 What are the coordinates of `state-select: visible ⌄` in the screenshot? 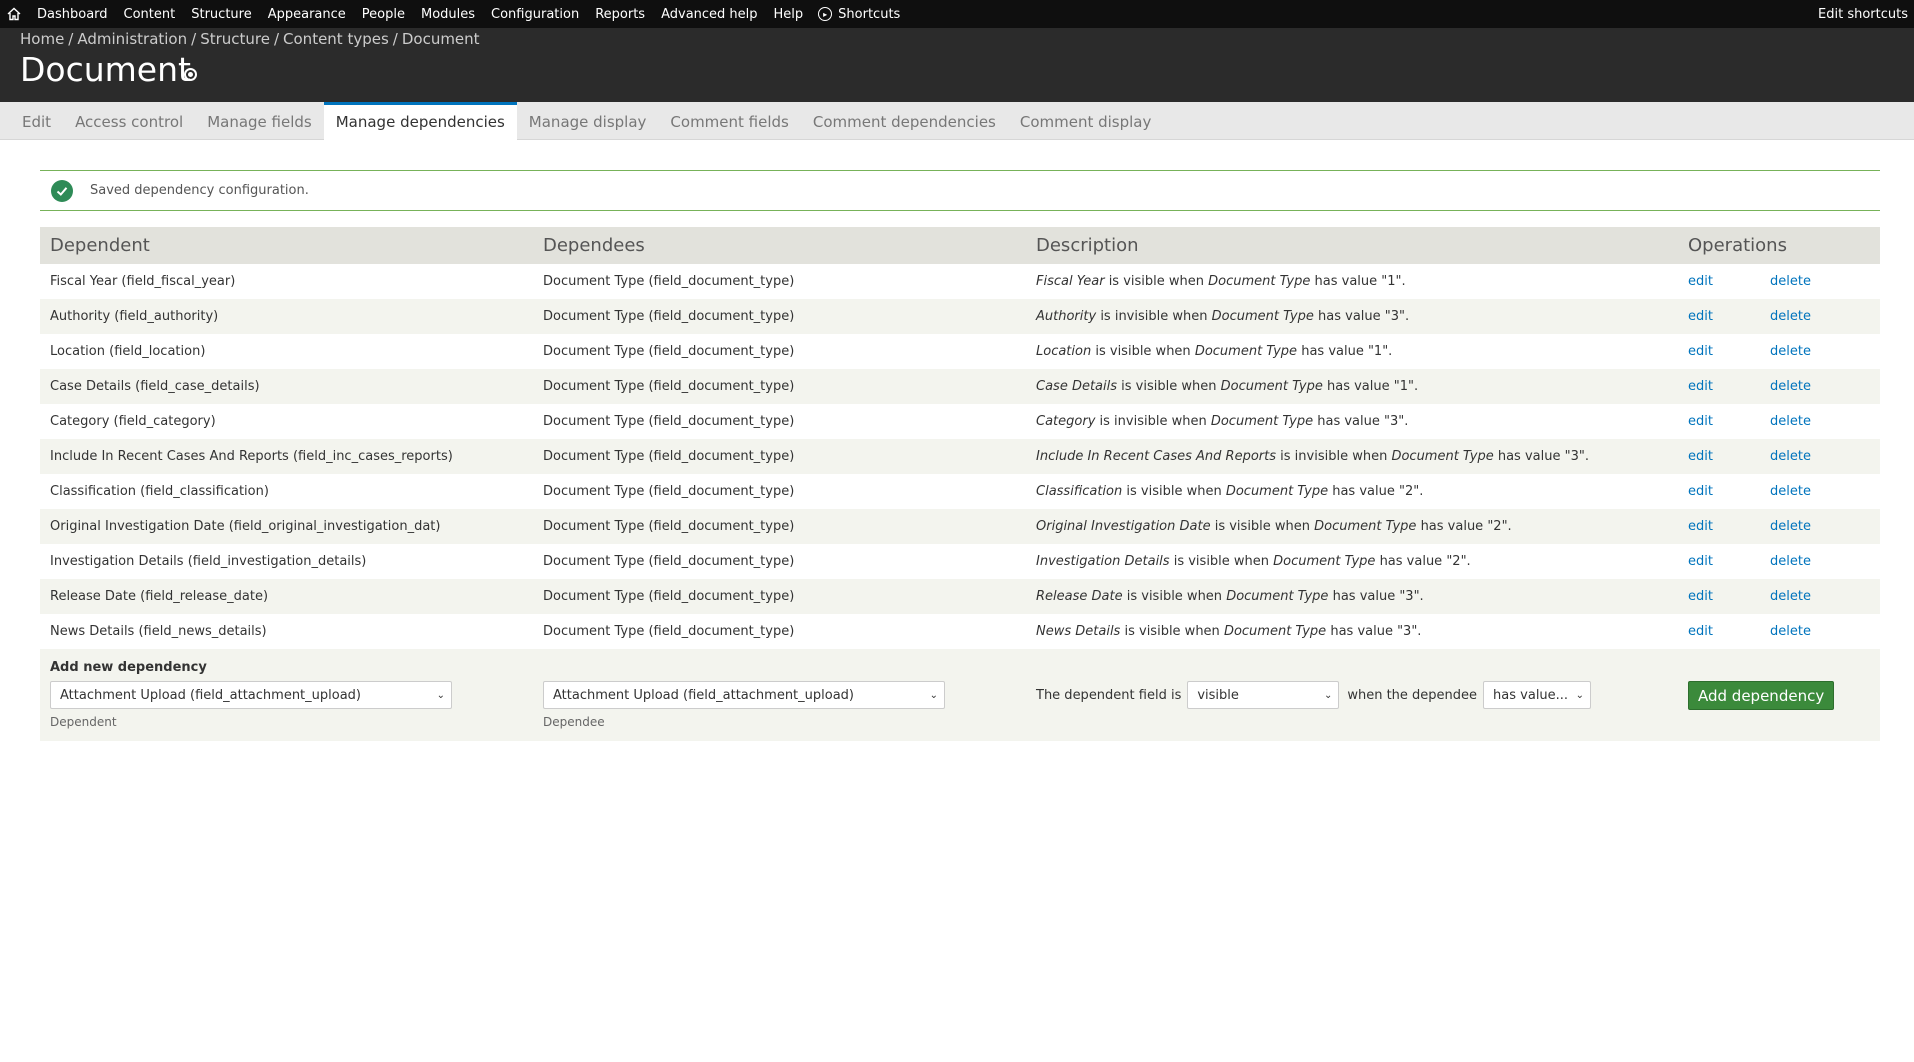 It's located at (1263, 695).